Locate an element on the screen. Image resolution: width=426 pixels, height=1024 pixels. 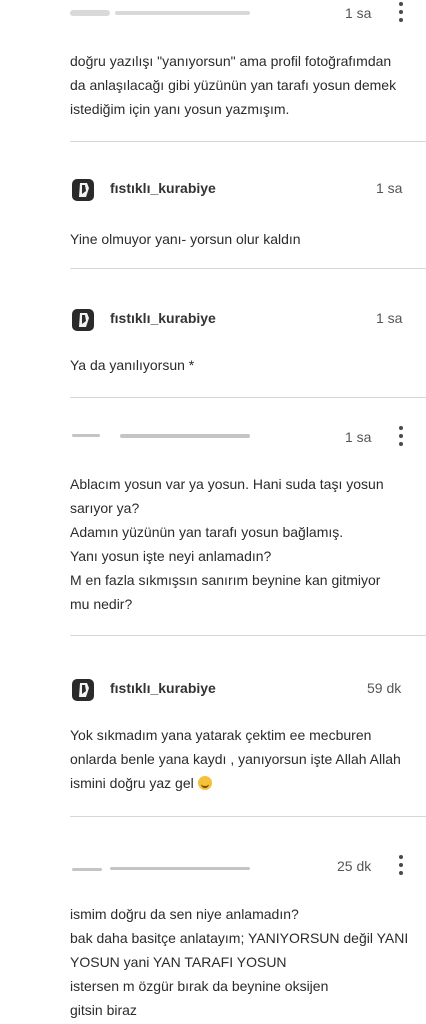
comment-body: Yine olmuyor yanı- yorsun olur kaldın is located at coordinates (245, 239).